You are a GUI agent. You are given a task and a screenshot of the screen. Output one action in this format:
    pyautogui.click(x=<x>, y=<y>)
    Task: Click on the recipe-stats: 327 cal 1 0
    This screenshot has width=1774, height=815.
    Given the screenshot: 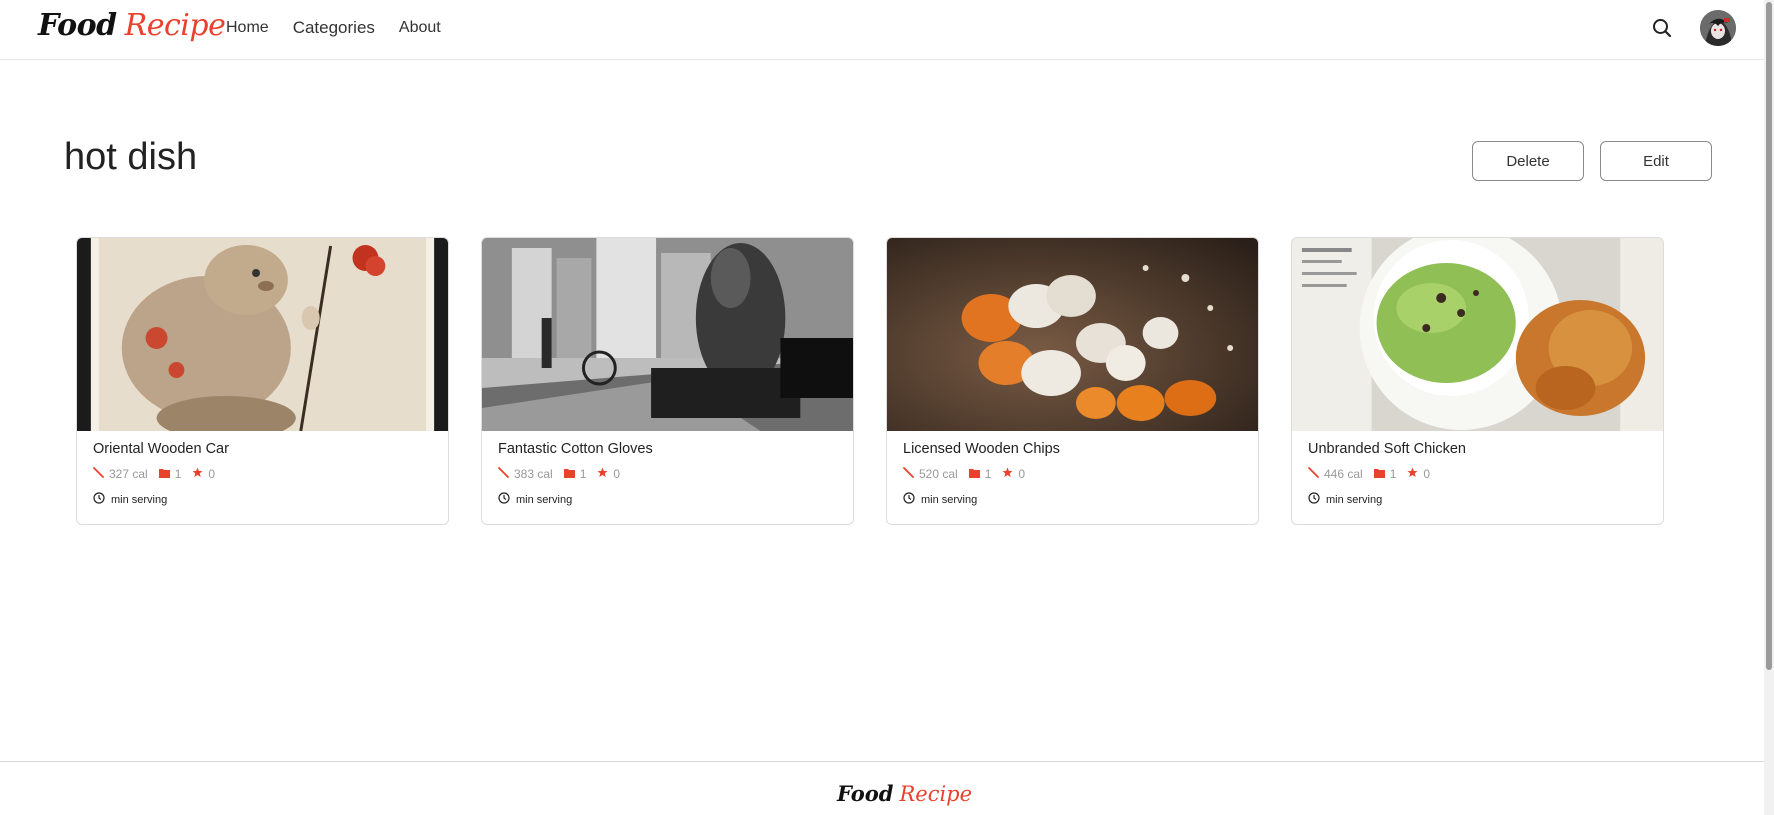 What is the action you would take?
    pyautogui.click(x=159, y=474)
    